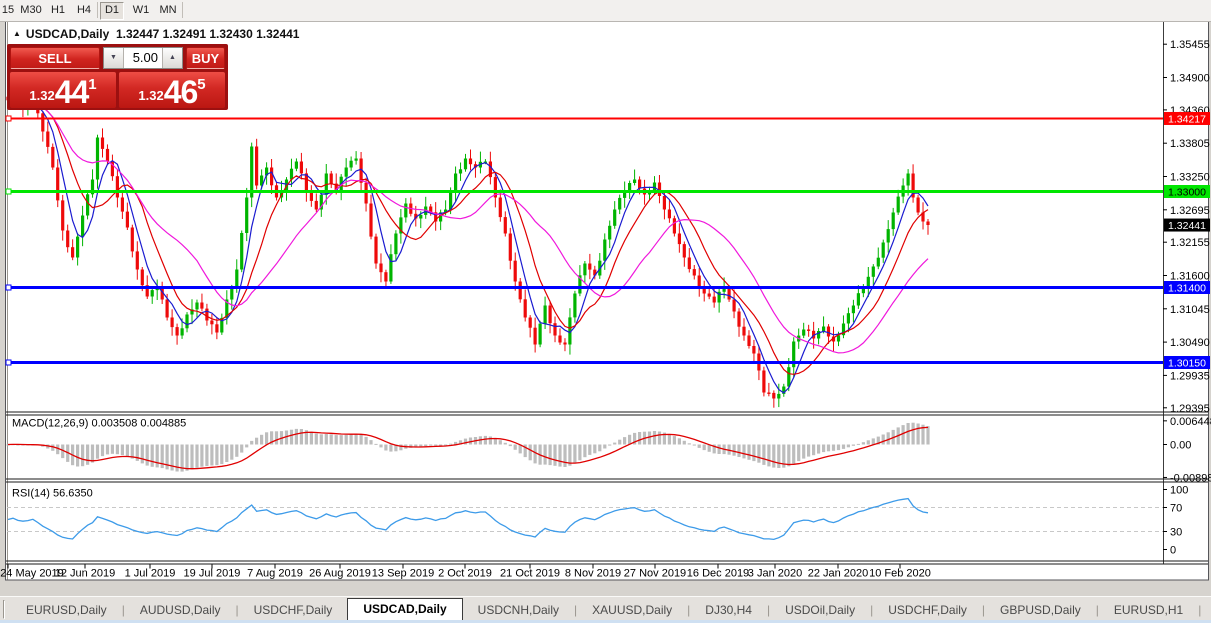  What do you see at coordinates (1173, 551) in the screenshot?
I see `rsi-axis-label: 0` at bounding box center [1173, 551].